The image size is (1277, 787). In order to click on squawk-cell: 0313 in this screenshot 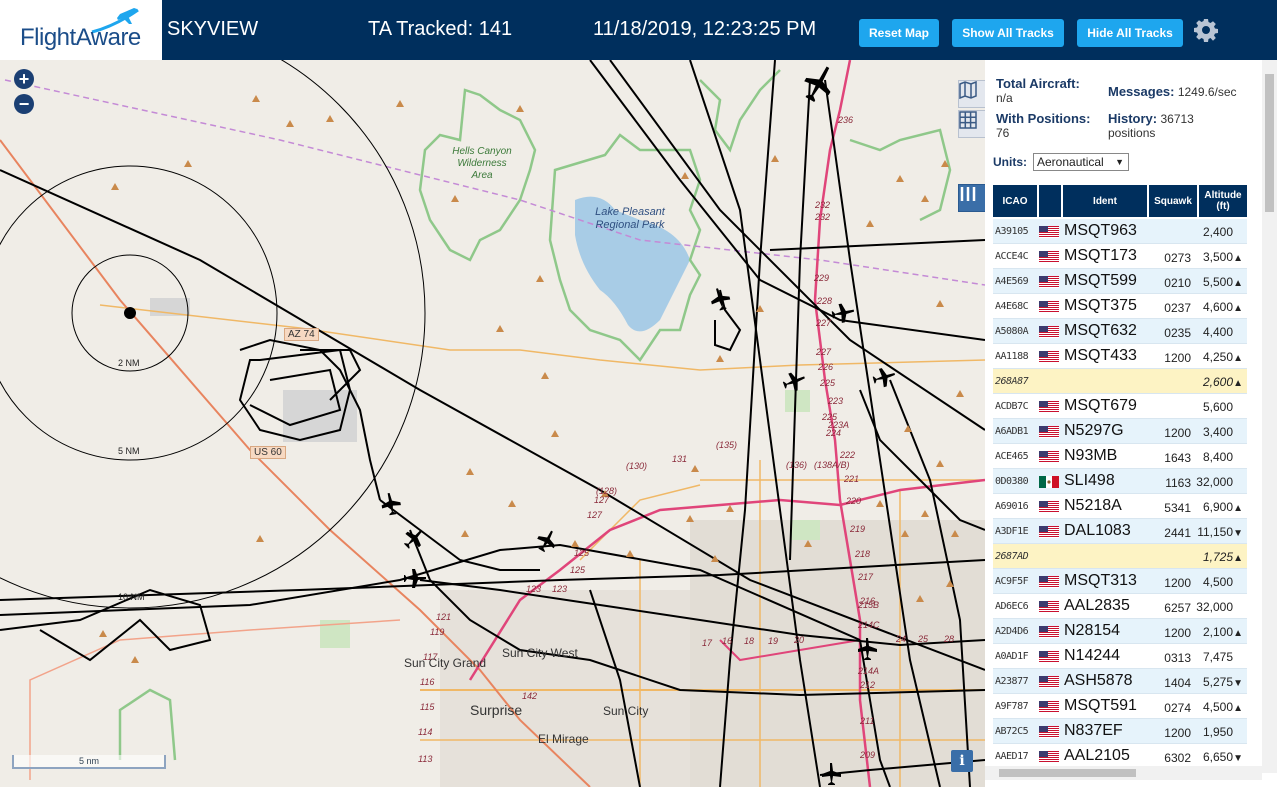, I will do `click(1177, 658)`.